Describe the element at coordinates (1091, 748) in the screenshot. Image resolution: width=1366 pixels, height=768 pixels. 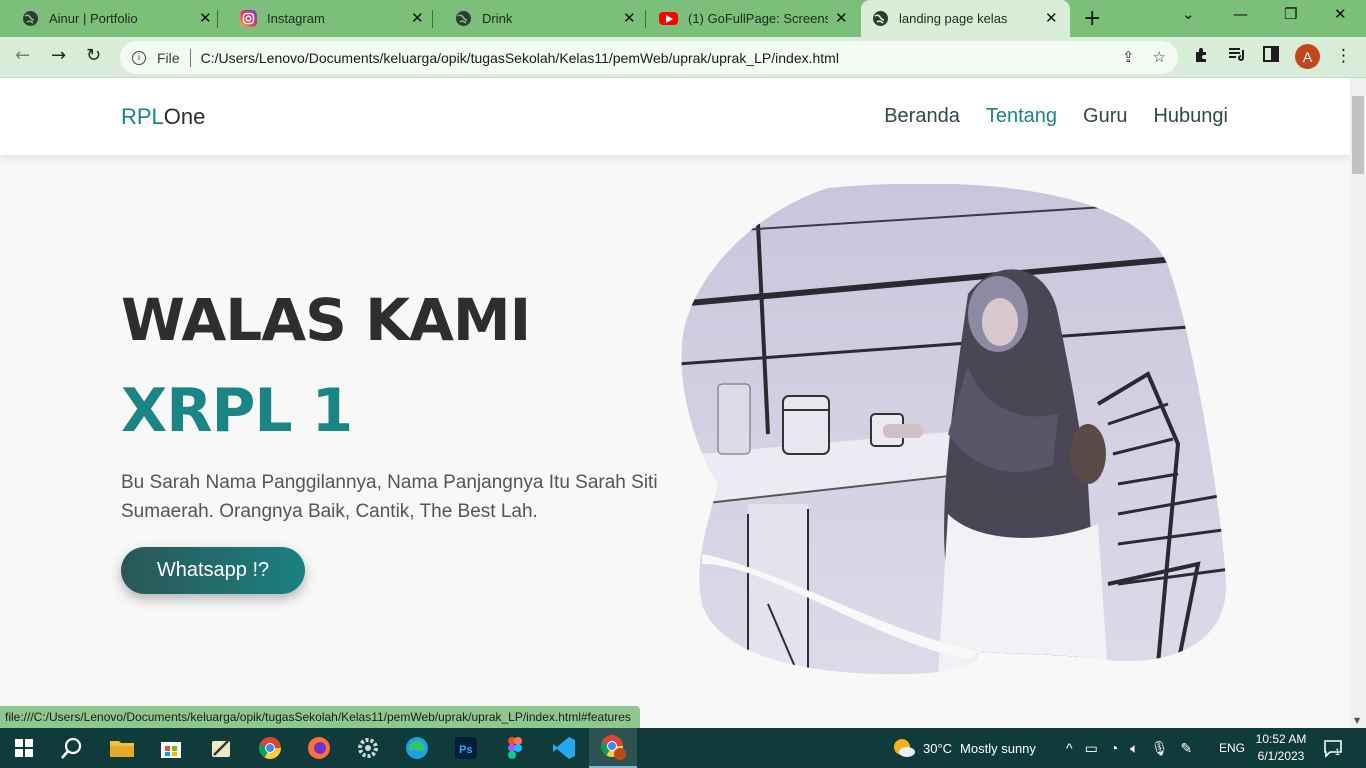
I see `battery-icon: ▭` at that location.